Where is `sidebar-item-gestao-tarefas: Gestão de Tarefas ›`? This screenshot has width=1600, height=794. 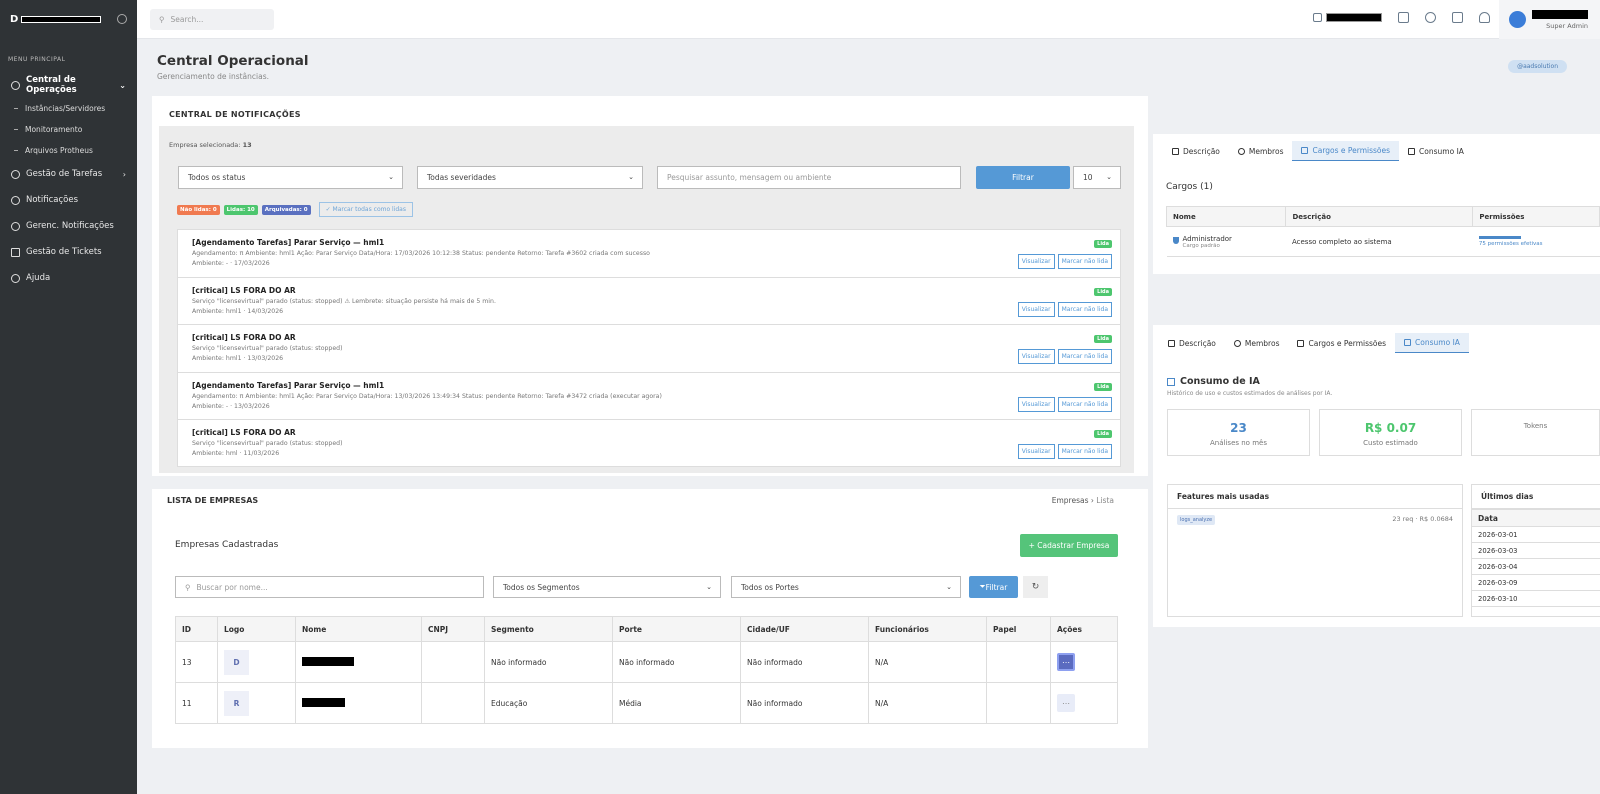 sidebar-item-gestao-tarefas: Gestão de Tarefas › is located at coordinates (68, 174).